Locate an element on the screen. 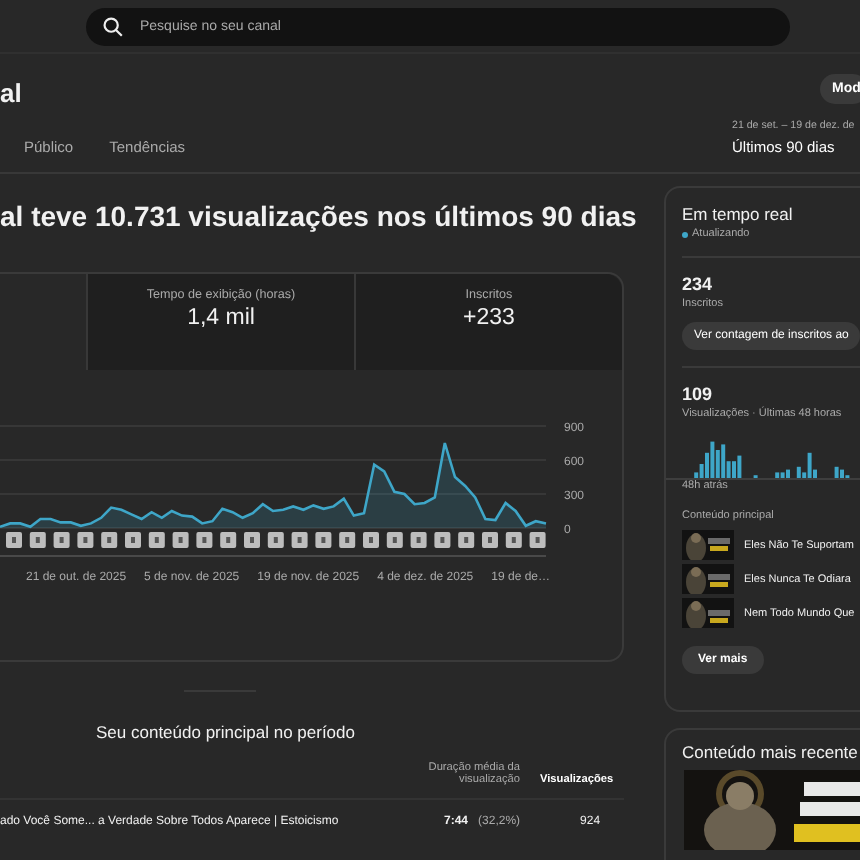  metric-value: +233 is located at coordinates (489, 317).